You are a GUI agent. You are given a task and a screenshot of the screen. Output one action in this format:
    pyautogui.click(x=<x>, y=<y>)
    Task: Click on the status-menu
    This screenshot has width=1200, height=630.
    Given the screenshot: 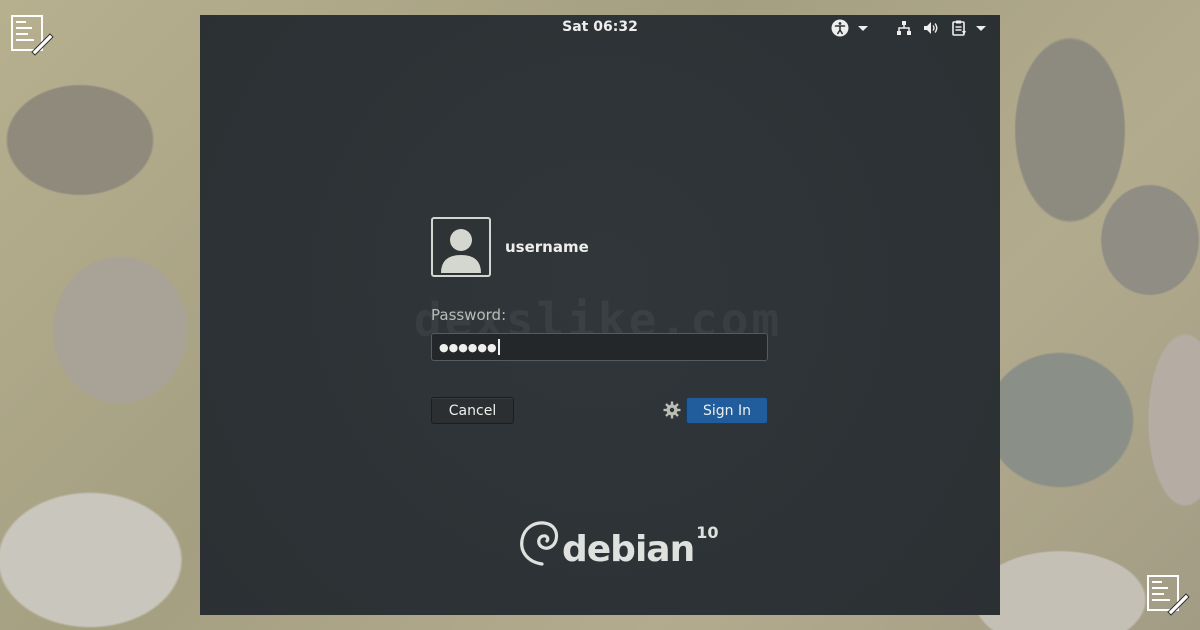 What is the action you would take?
    pyautogui.click(x=942, y=28)
    